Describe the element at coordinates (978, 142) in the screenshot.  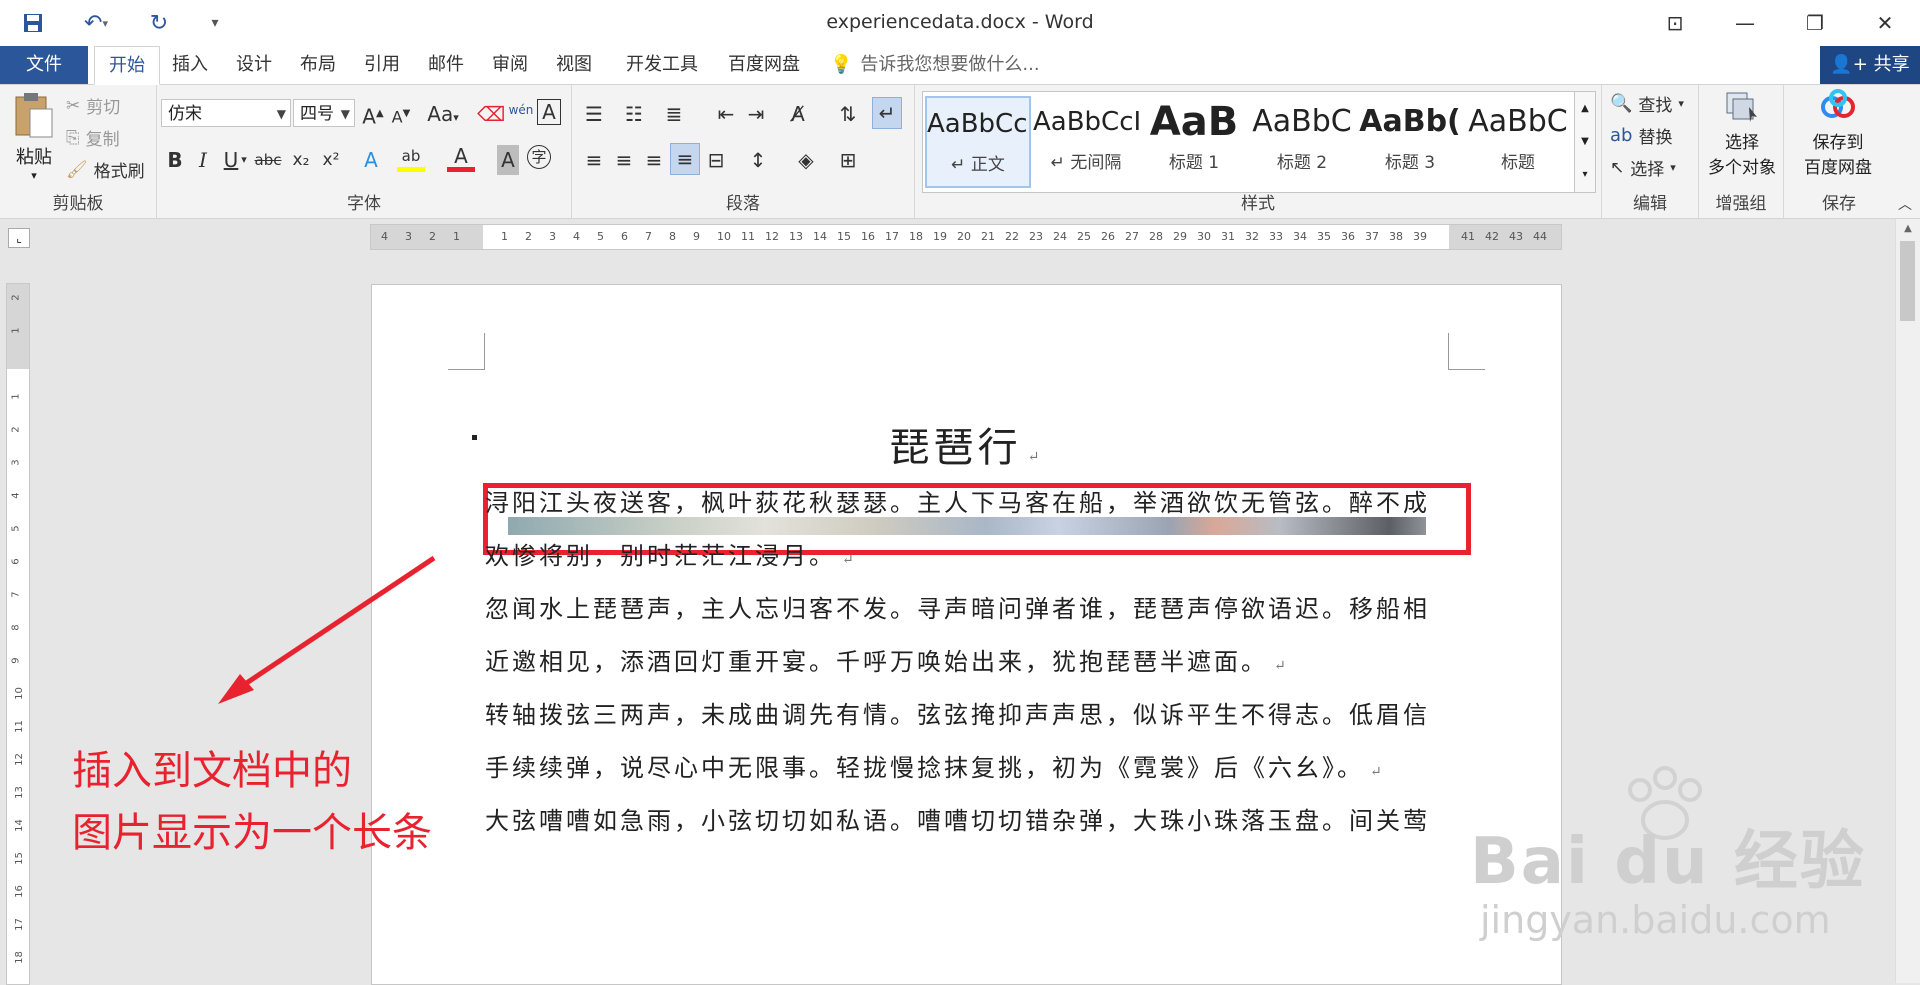
I see `style-normal: AaBbCcI ↵ 正文` at that location.